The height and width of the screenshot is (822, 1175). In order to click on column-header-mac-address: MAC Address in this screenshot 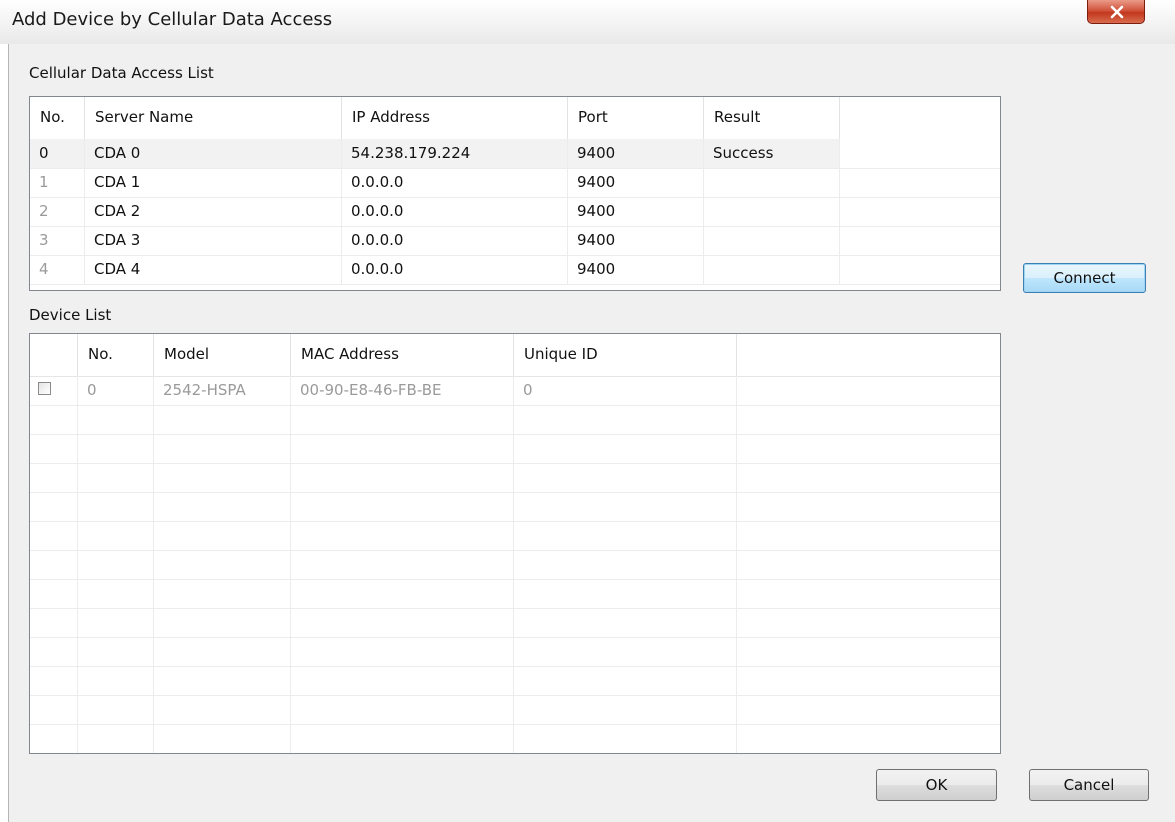, I will do `click(402, 355)`.